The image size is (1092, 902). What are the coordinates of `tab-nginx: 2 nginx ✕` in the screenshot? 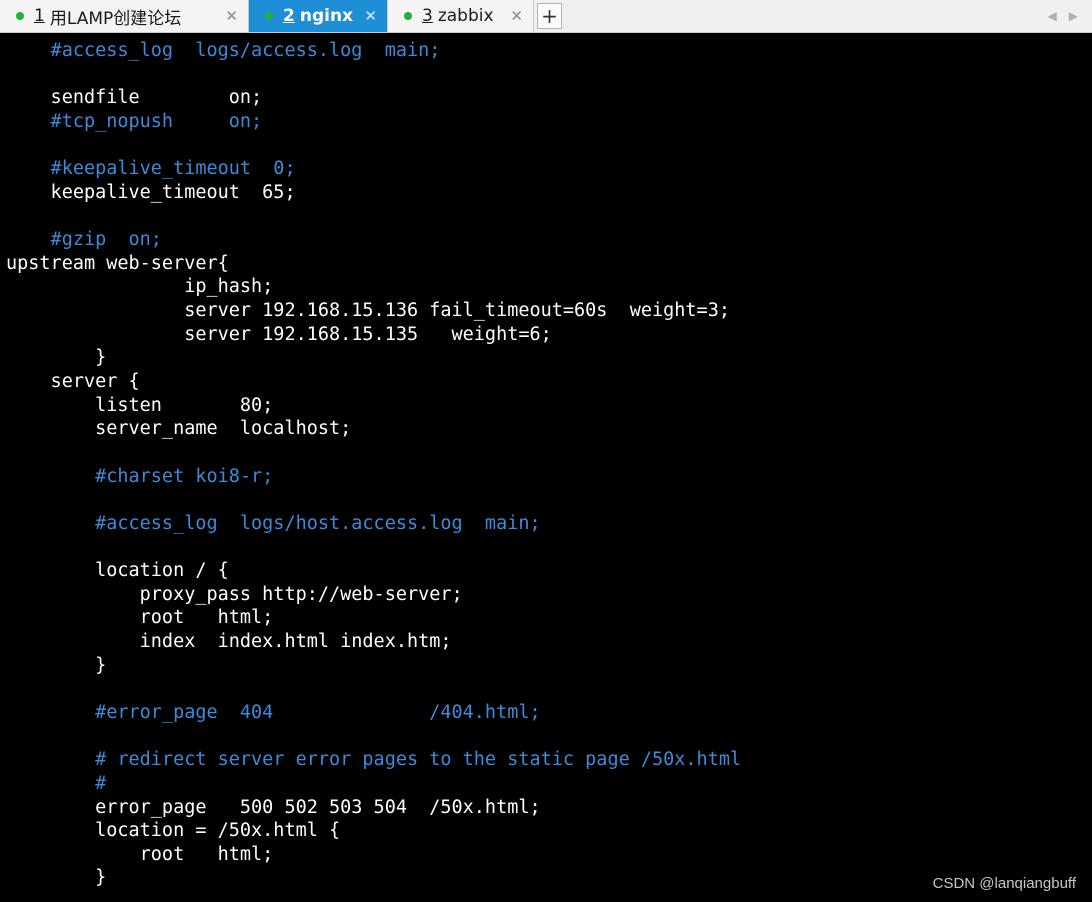 It's located at (318, 16).